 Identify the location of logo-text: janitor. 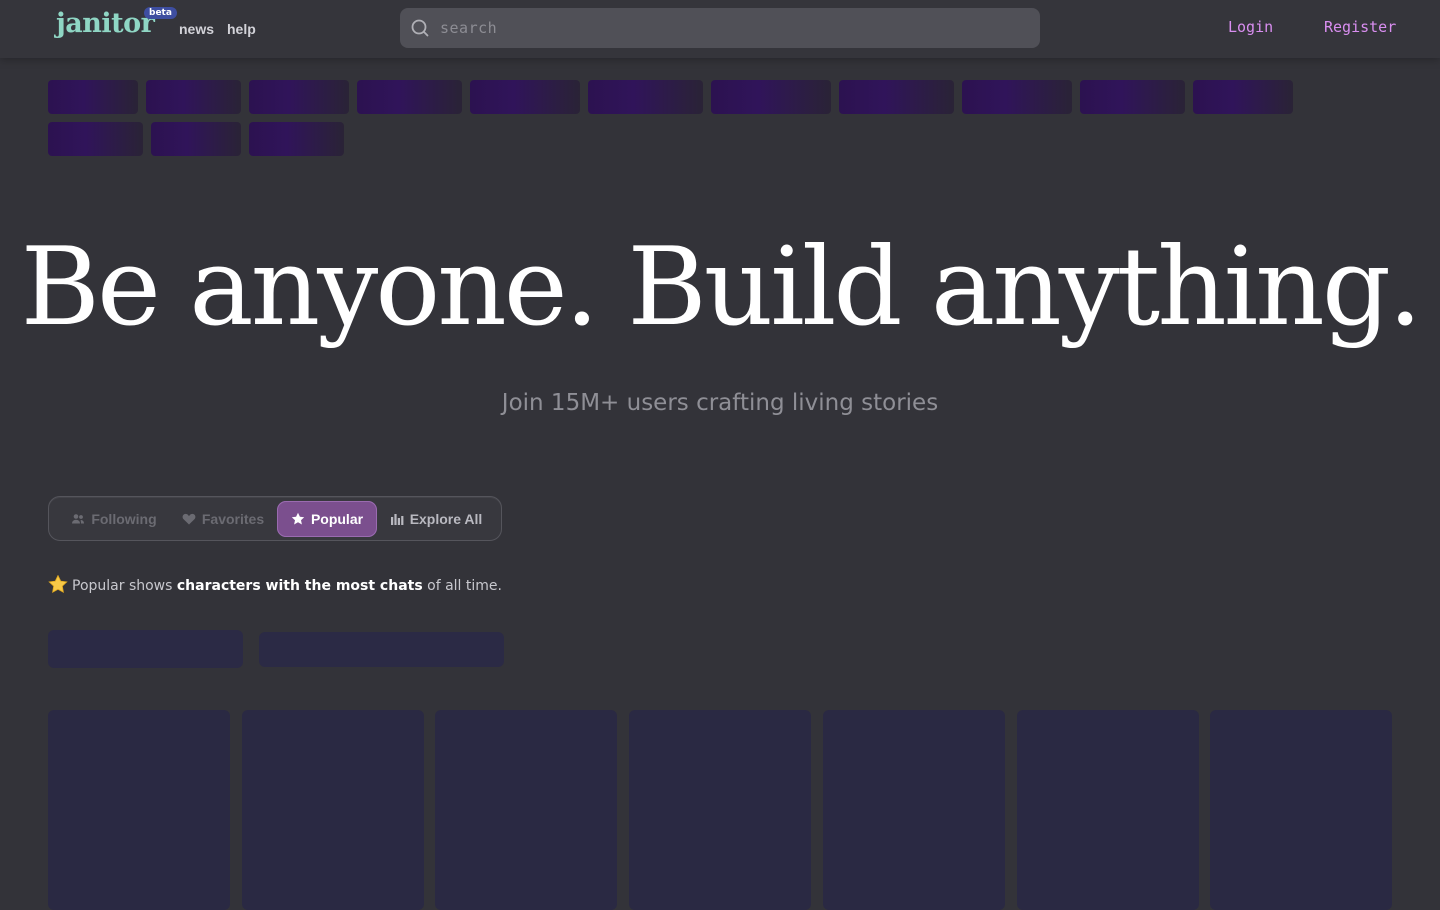
(105, 23).